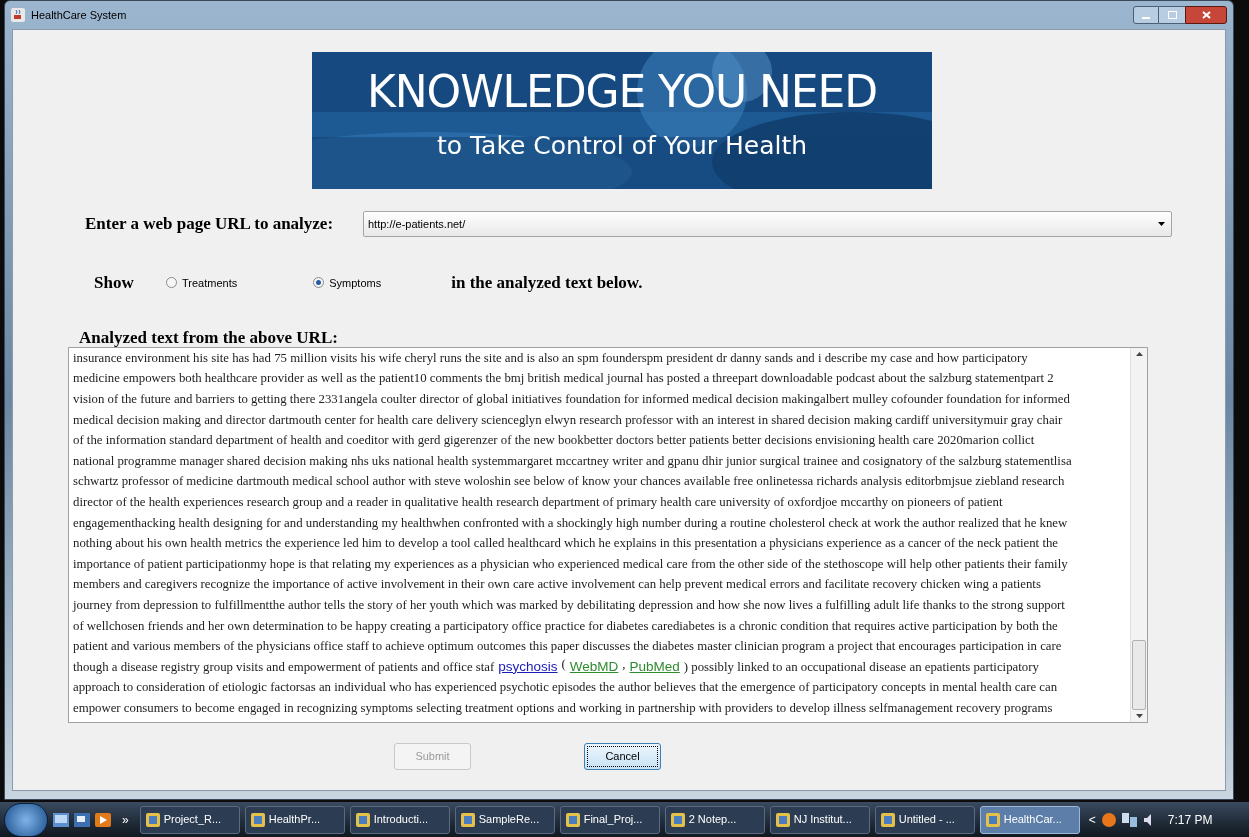 Image resolution: width=1249 pixels, height=837 pixels. Describe the element at coordinates (355, 283) in the screenshot. I see `radio-label: Symptoms` at that location.